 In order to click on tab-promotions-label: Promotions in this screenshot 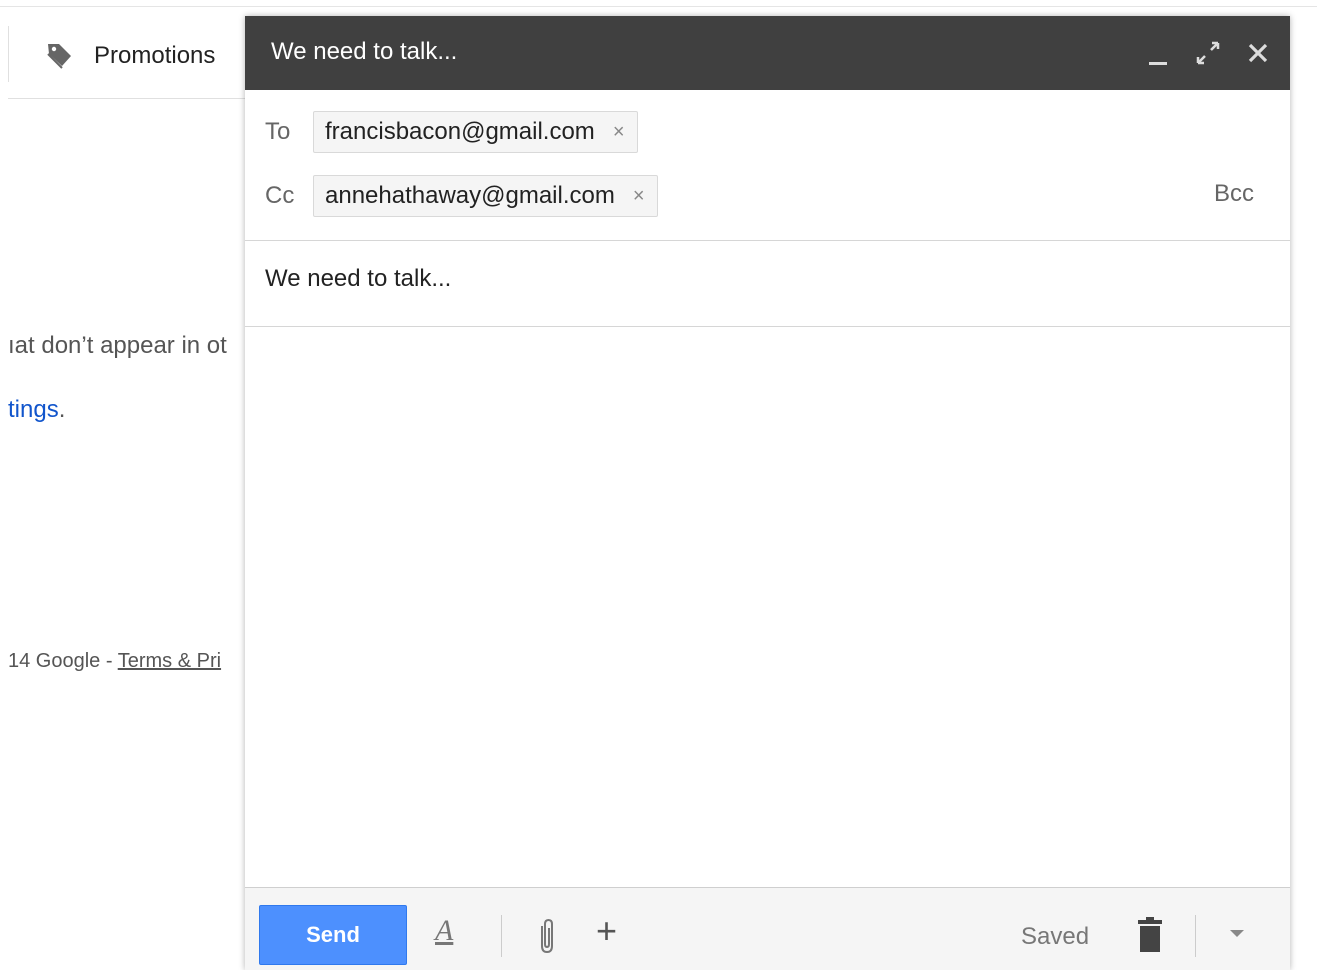, I will do `click(155, 55)`.